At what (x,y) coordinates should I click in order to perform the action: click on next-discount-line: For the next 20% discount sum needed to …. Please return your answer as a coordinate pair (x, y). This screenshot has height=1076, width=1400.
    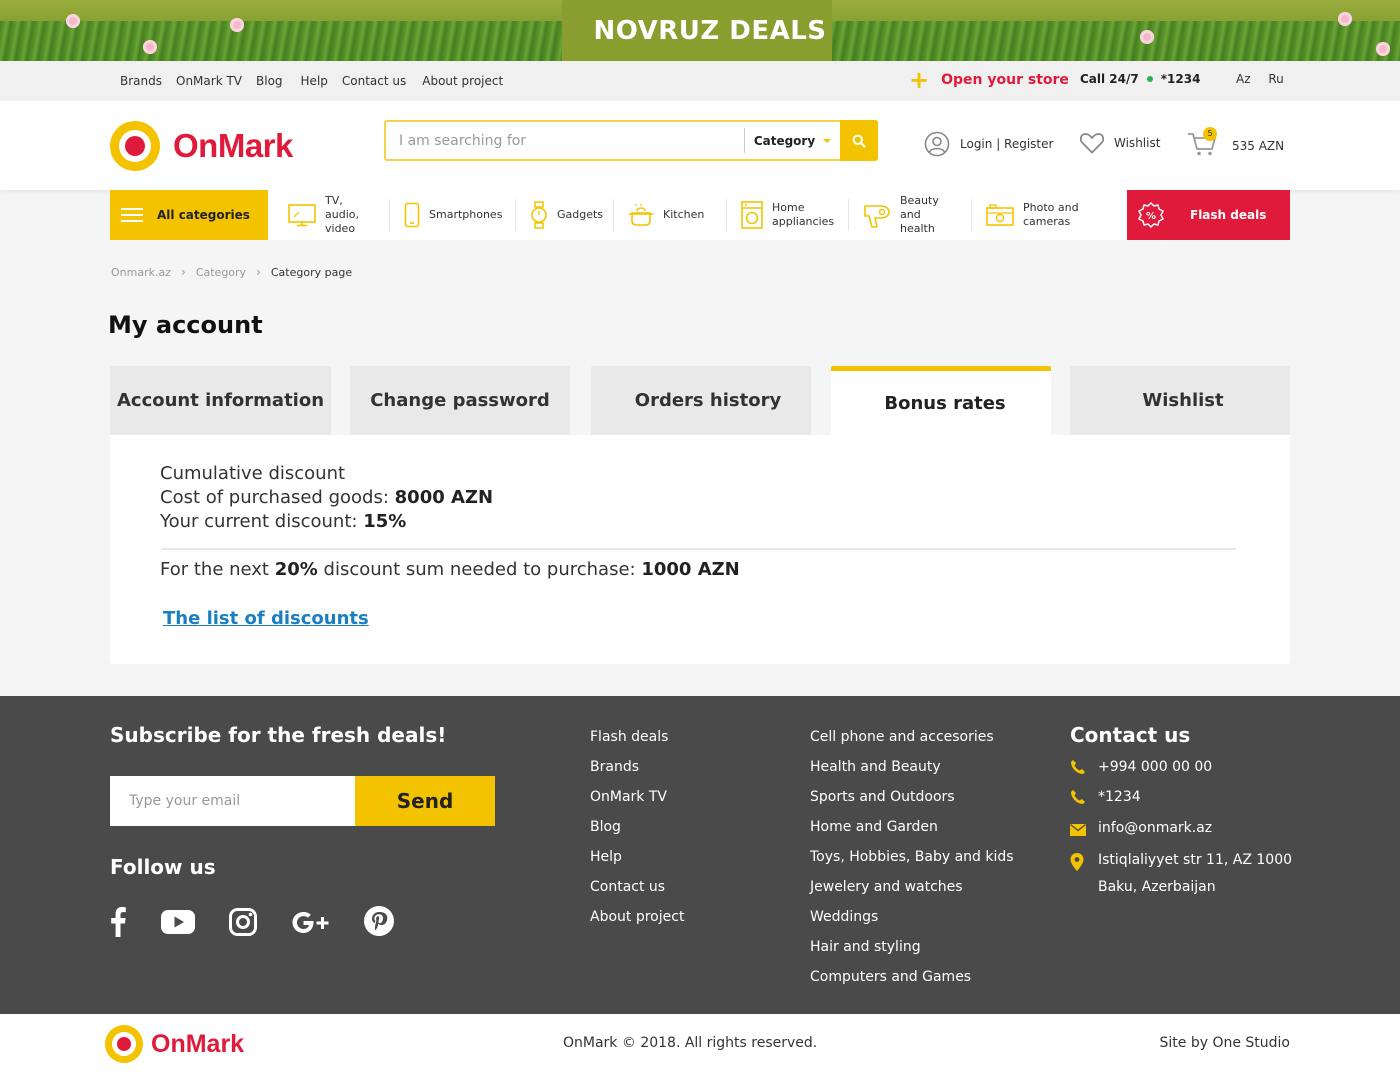
    Looking at the image, I should click on (450, 569).